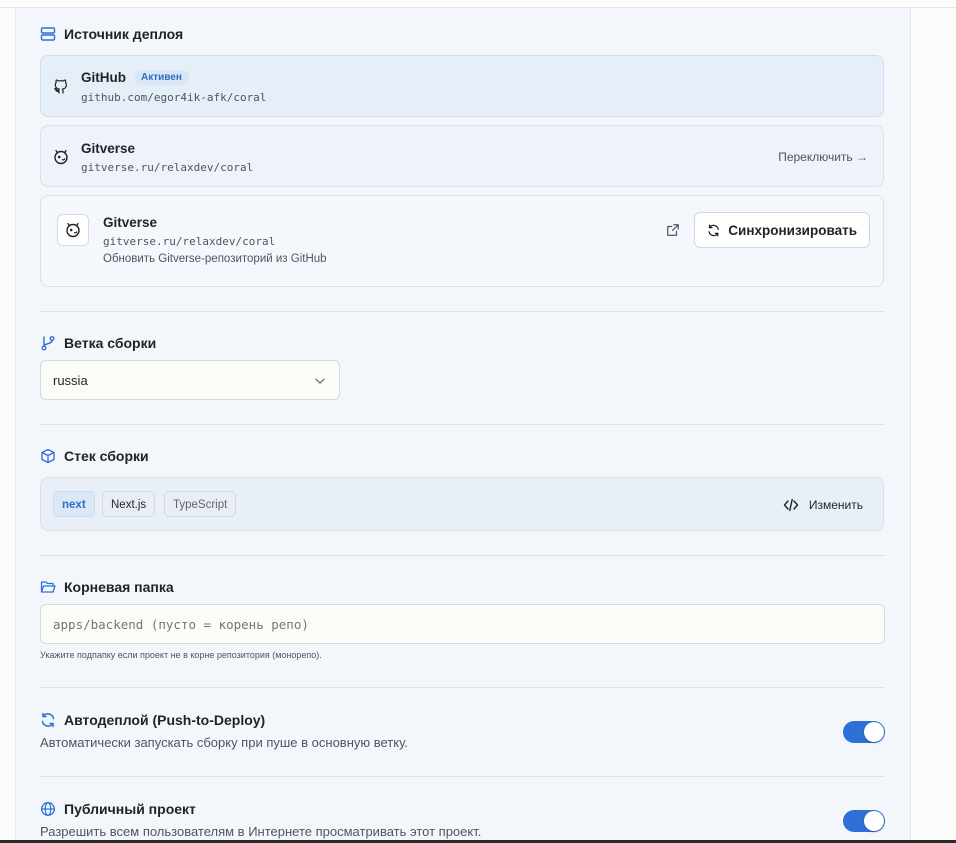  Describe the element at coordinates (130, 222) in the screenshot. I see `sync-provider-name: Gitverse` at that location.